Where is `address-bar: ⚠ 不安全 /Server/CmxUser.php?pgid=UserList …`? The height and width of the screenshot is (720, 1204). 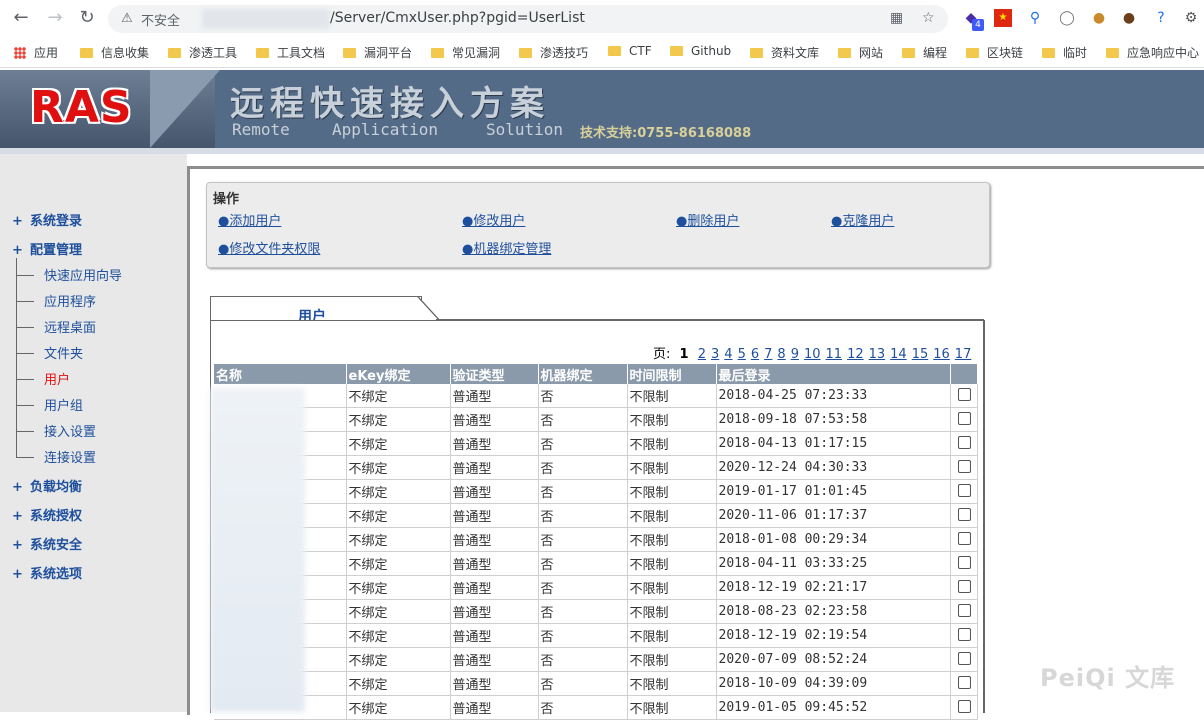 address-bar: ⚠ 不安全 /Server/CmxUser.php?pgid=UserList … is located at coordinates (528, 19).